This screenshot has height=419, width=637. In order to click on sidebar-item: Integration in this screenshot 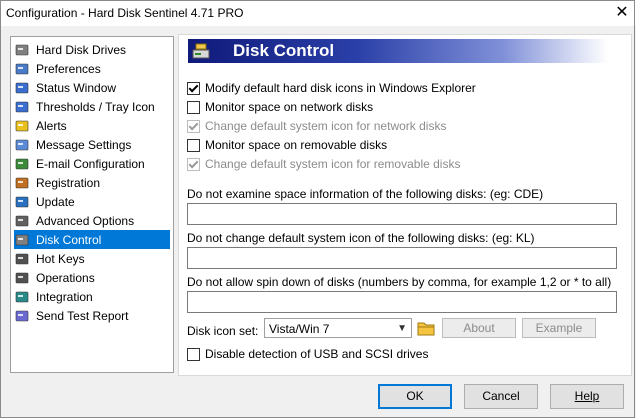, I will do `click(92, 296)`.